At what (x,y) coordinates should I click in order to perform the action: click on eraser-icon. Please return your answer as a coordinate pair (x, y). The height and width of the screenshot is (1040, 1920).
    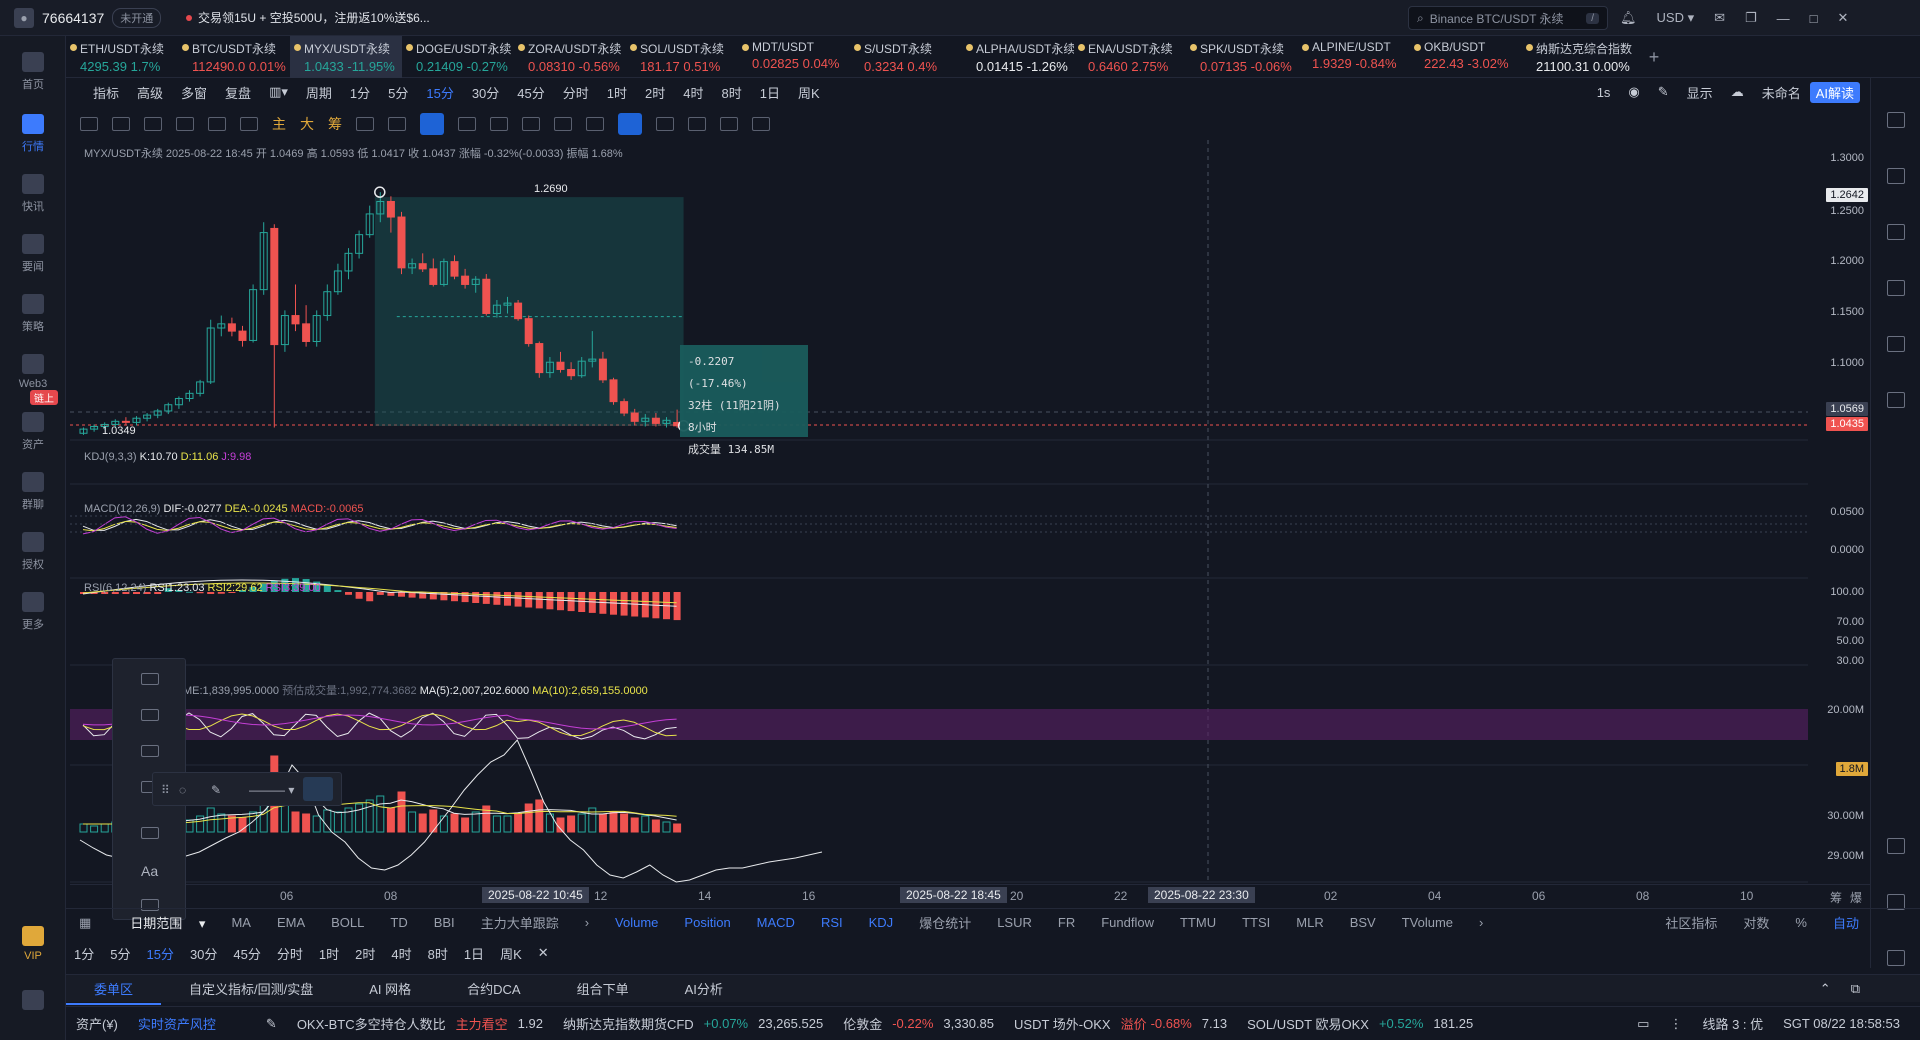
    Looking at the image, I should click on (499, 124).